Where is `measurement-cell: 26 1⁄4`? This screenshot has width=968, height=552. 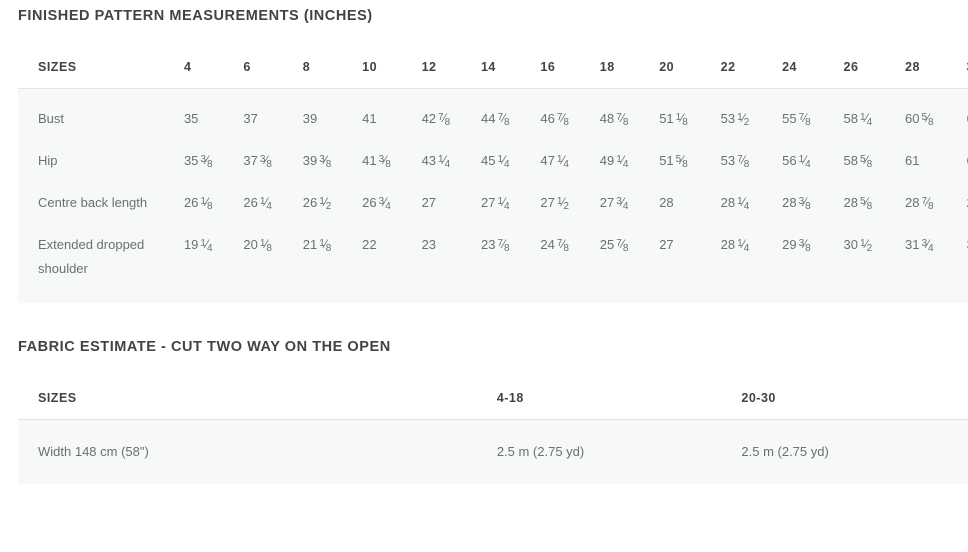 measurement-cell: 26 1⁄4 is located at coordinates (257, 203).